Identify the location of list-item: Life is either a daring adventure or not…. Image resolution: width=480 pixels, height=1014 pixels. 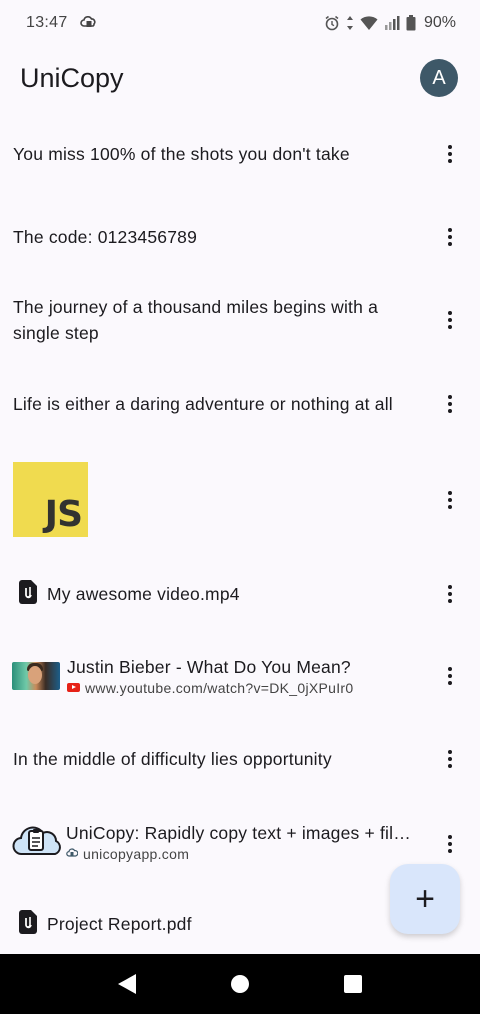
(240, 404).